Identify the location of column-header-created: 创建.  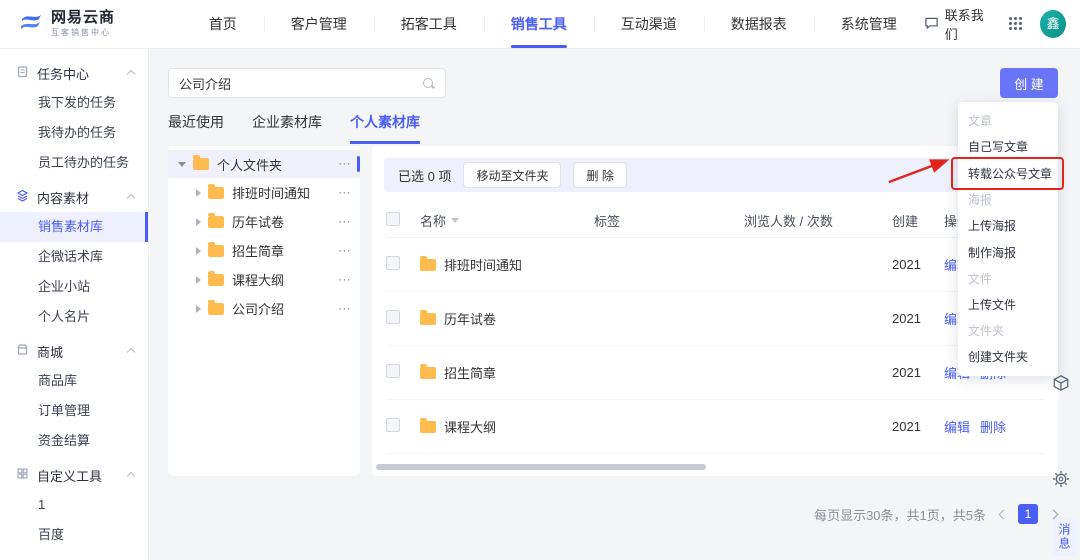
(905, 221).